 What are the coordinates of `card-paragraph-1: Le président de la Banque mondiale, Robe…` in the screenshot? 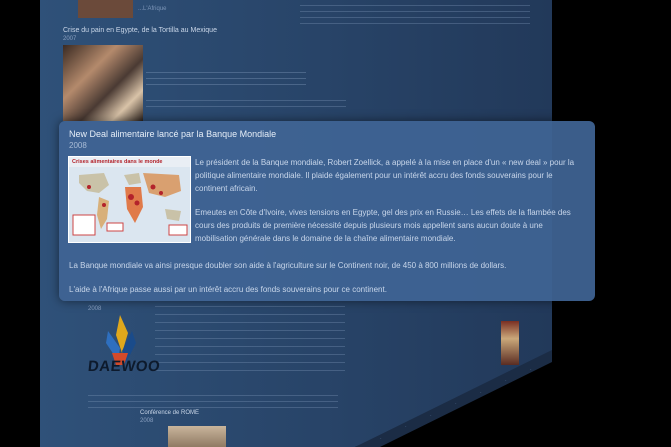 It's located at (385, 175).